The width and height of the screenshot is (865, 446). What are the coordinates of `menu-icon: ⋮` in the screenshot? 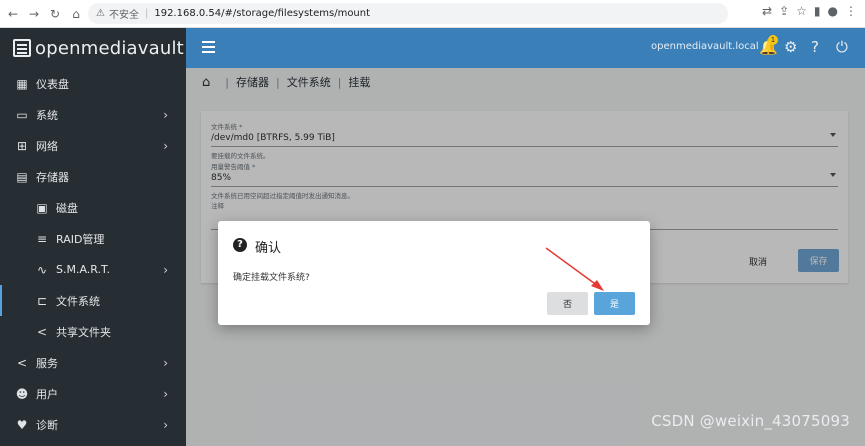 It's located at (851, 11).